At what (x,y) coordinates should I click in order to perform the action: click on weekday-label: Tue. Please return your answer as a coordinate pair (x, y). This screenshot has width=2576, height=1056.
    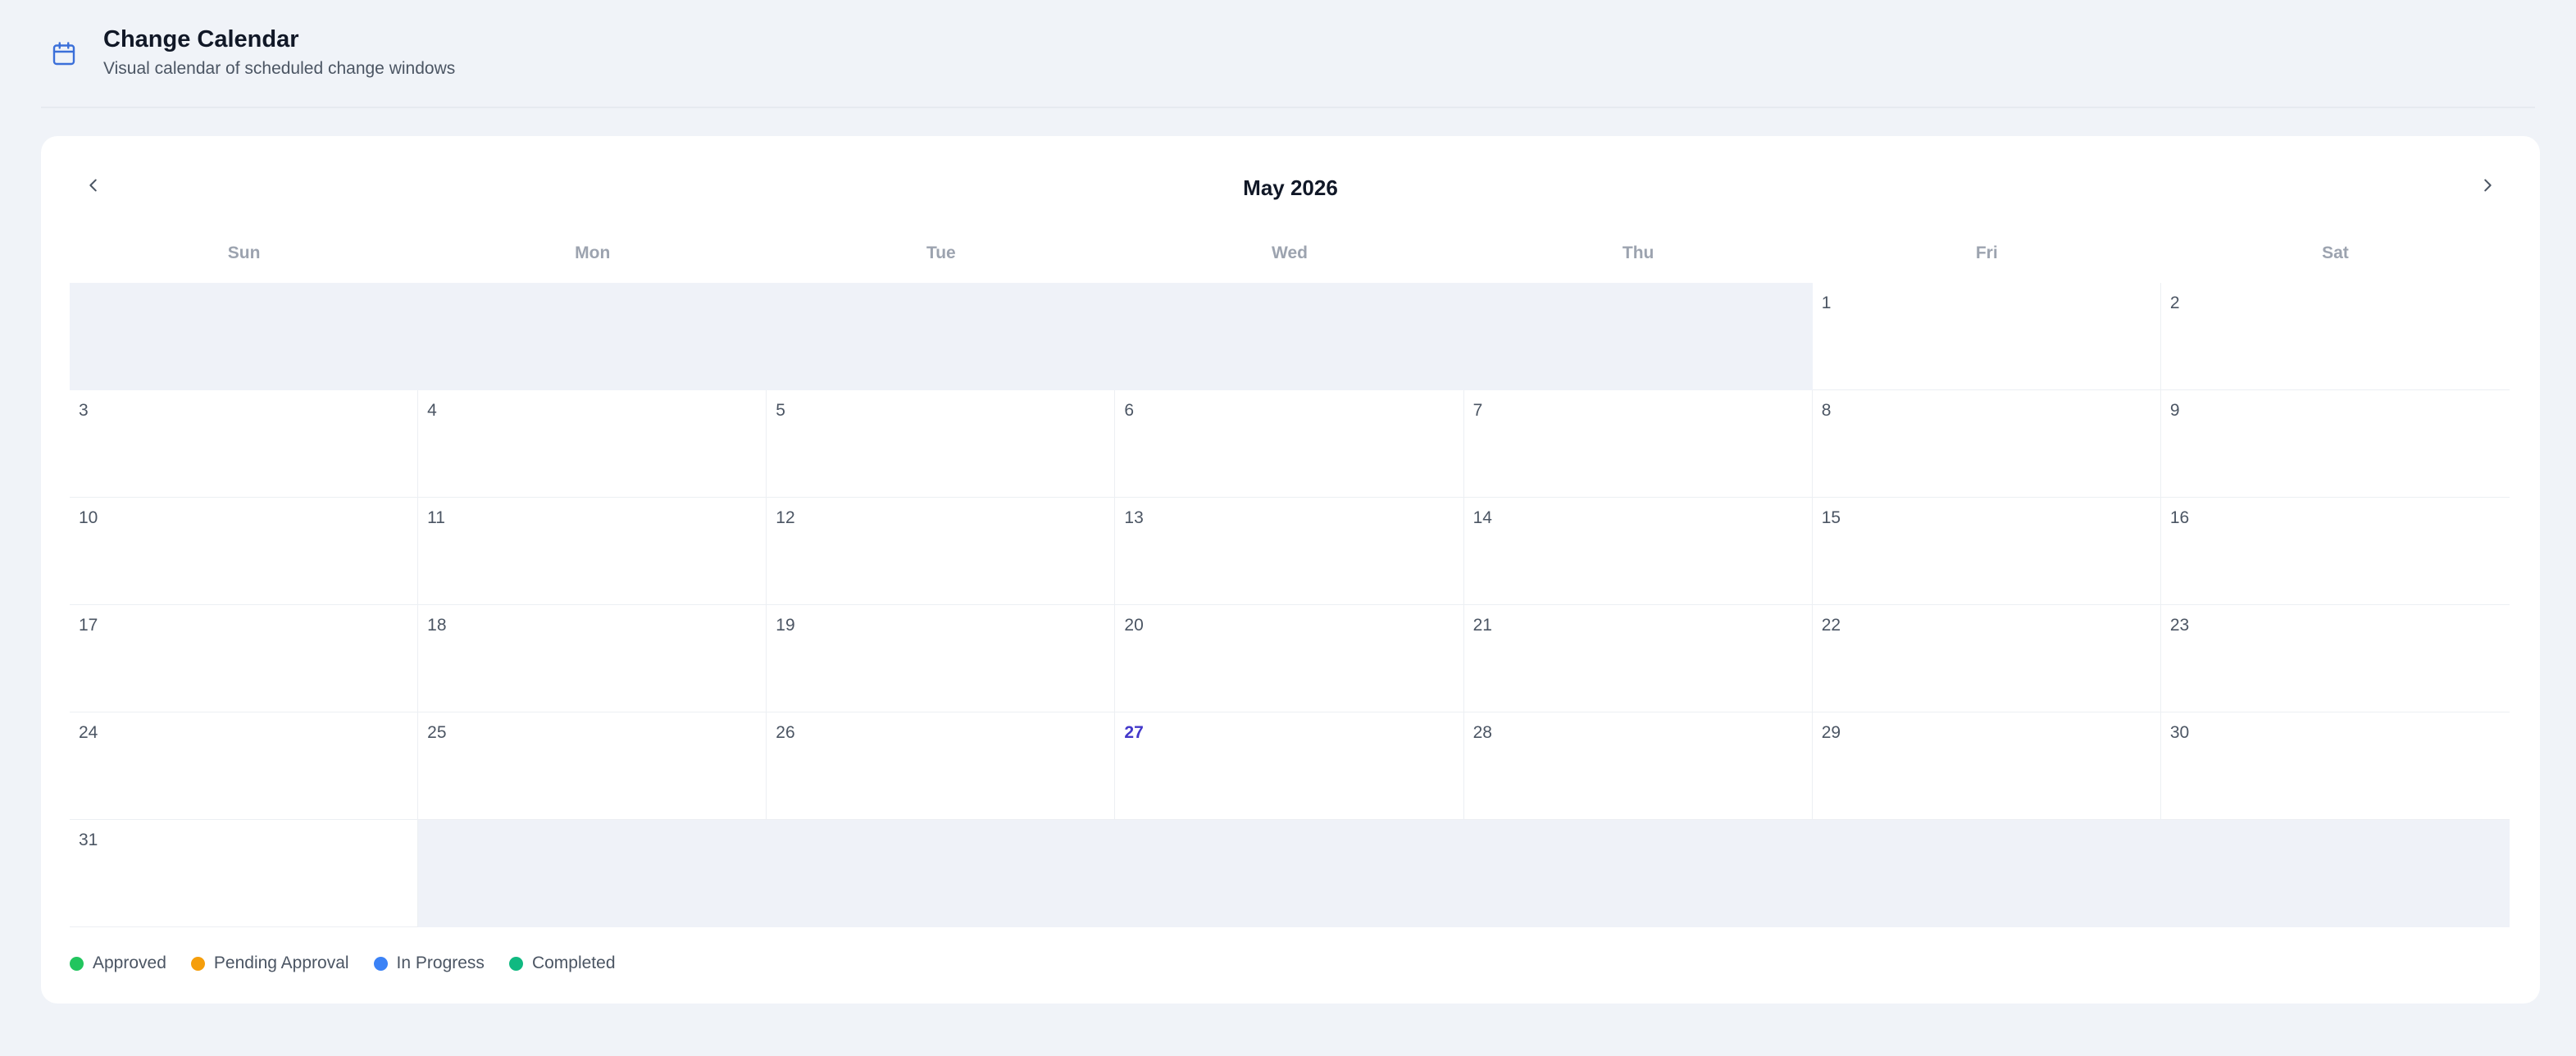
    Looking at the image, I should click on (941, 253).